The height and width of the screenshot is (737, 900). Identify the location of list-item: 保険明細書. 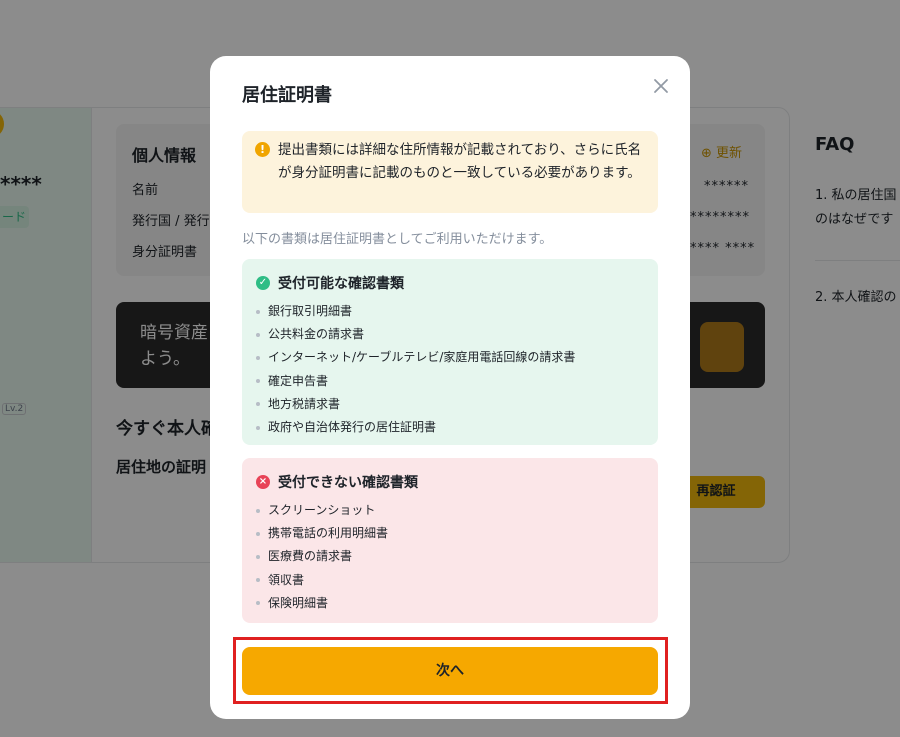
(322, 603).